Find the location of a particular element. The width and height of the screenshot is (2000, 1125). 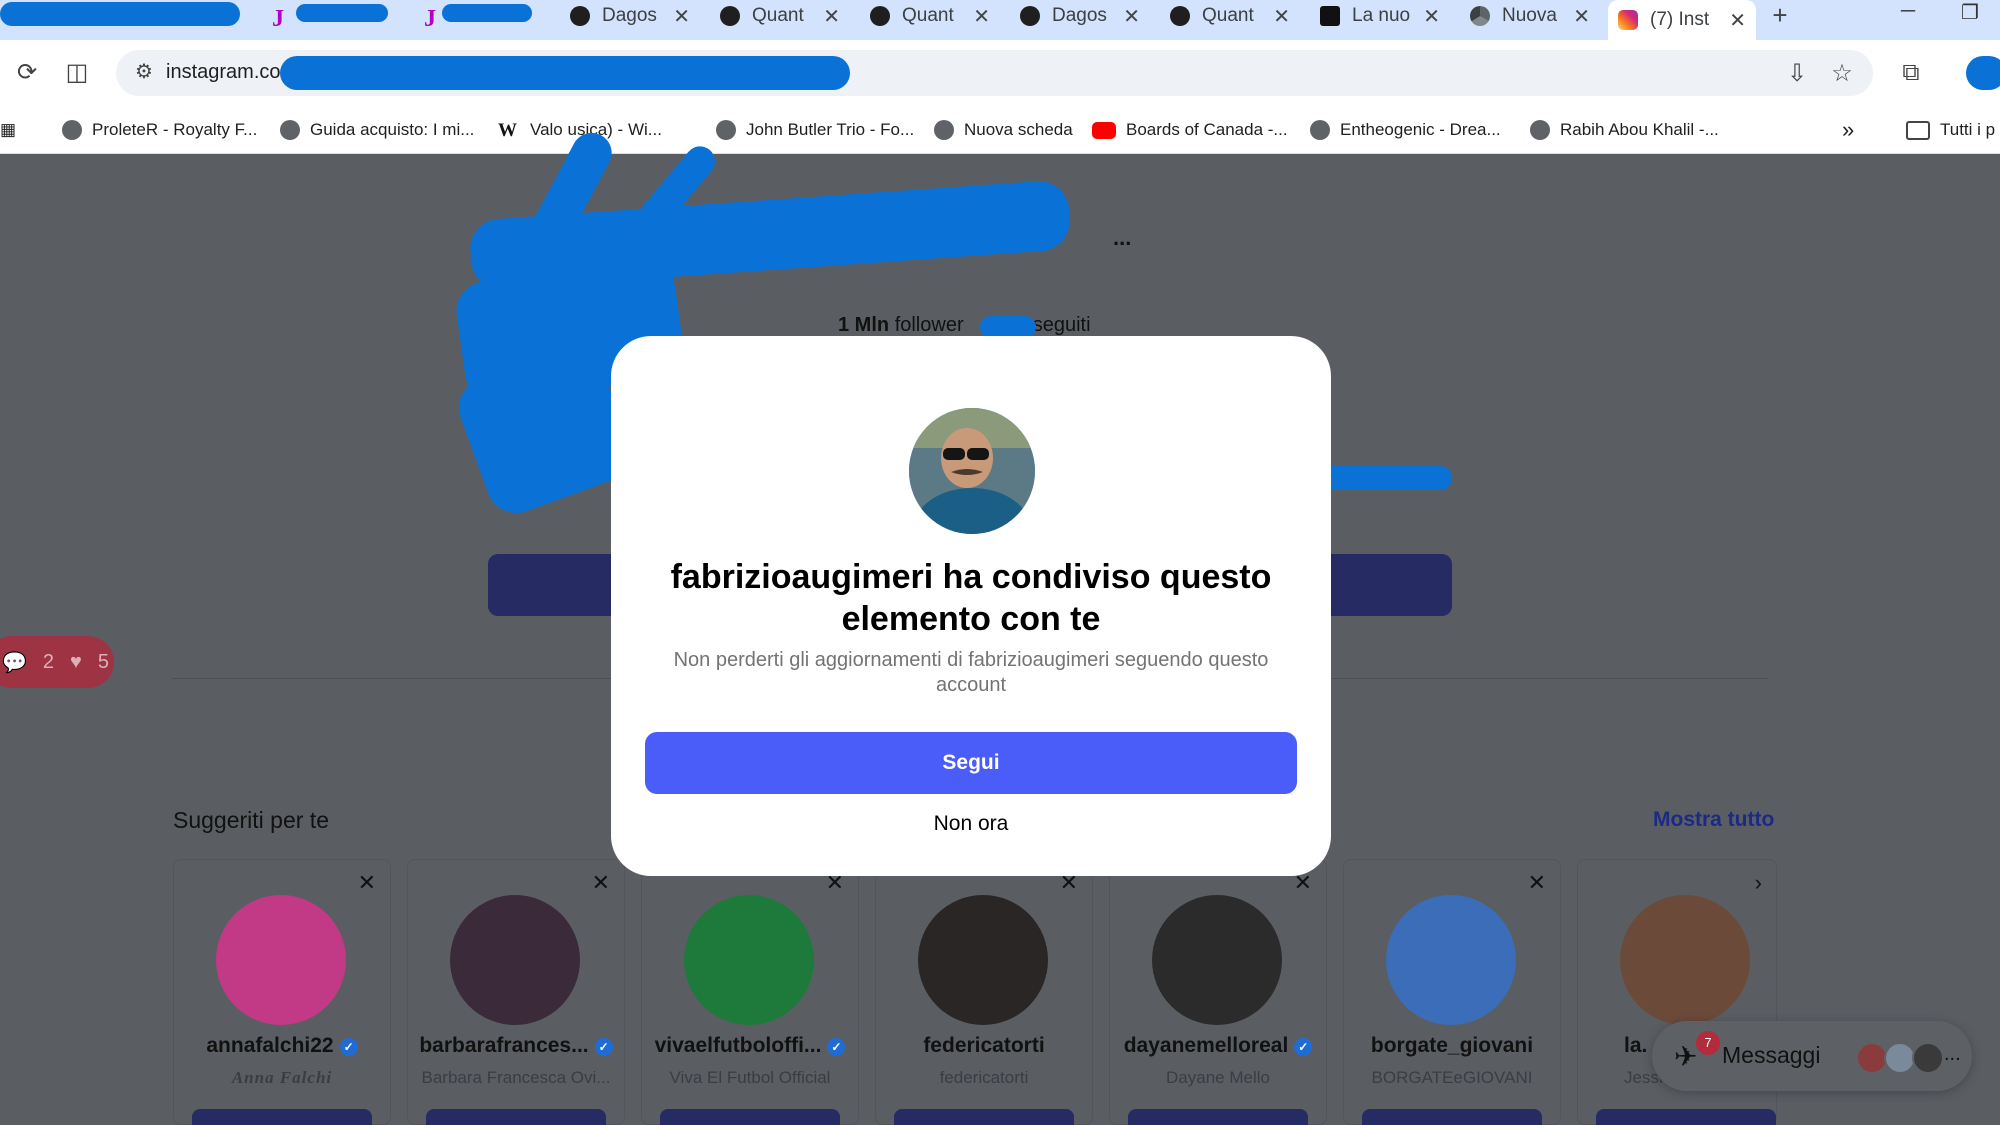

suggestion-username: dayanemelloreal is located at coordinates (1206, 1045).